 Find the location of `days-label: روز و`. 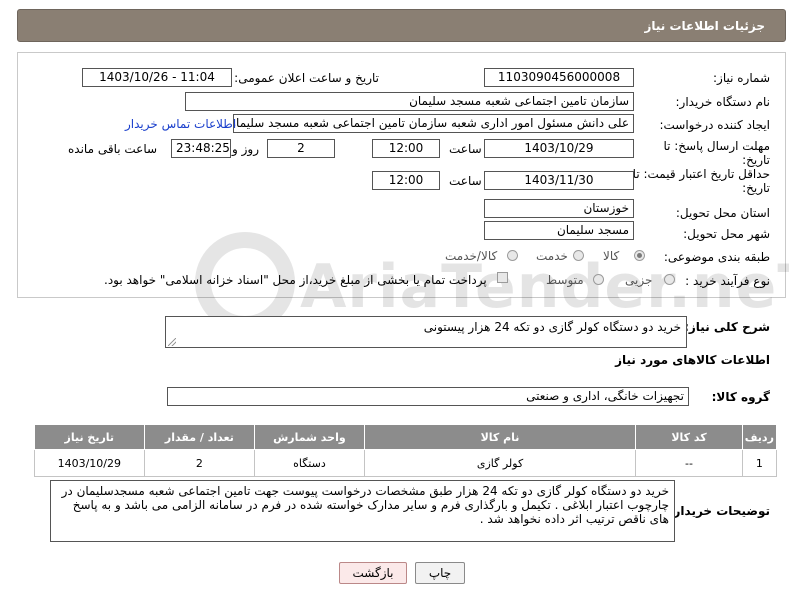

days-label: روز و is located at coordinates (245, 149).